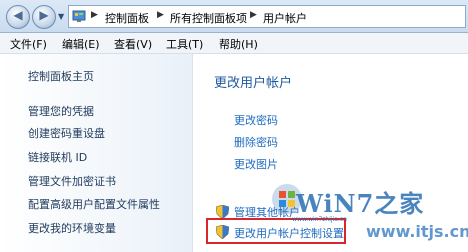 Image resolution: width=468 pixels, height=252 pixels. Describe the element at coordinates (94, 204) in the screenshot. I see `sidebar-item-profile-properties: 配置高级用户配置文件属性` at that location.